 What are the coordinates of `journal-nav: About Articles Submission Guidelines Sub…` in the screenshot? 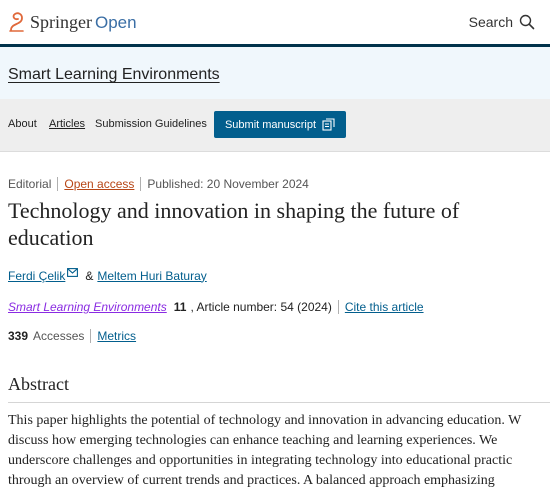 It's located at (275, 125).